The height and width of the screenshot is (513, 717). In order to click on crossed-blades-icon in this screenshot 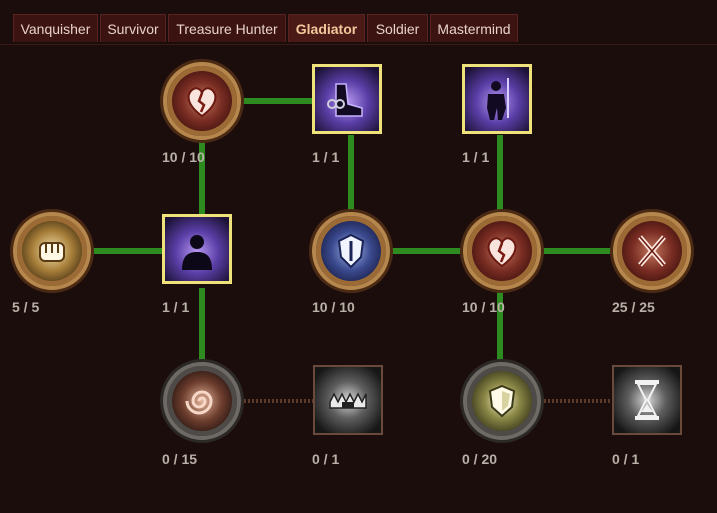, I will do `click(652, 251)`.